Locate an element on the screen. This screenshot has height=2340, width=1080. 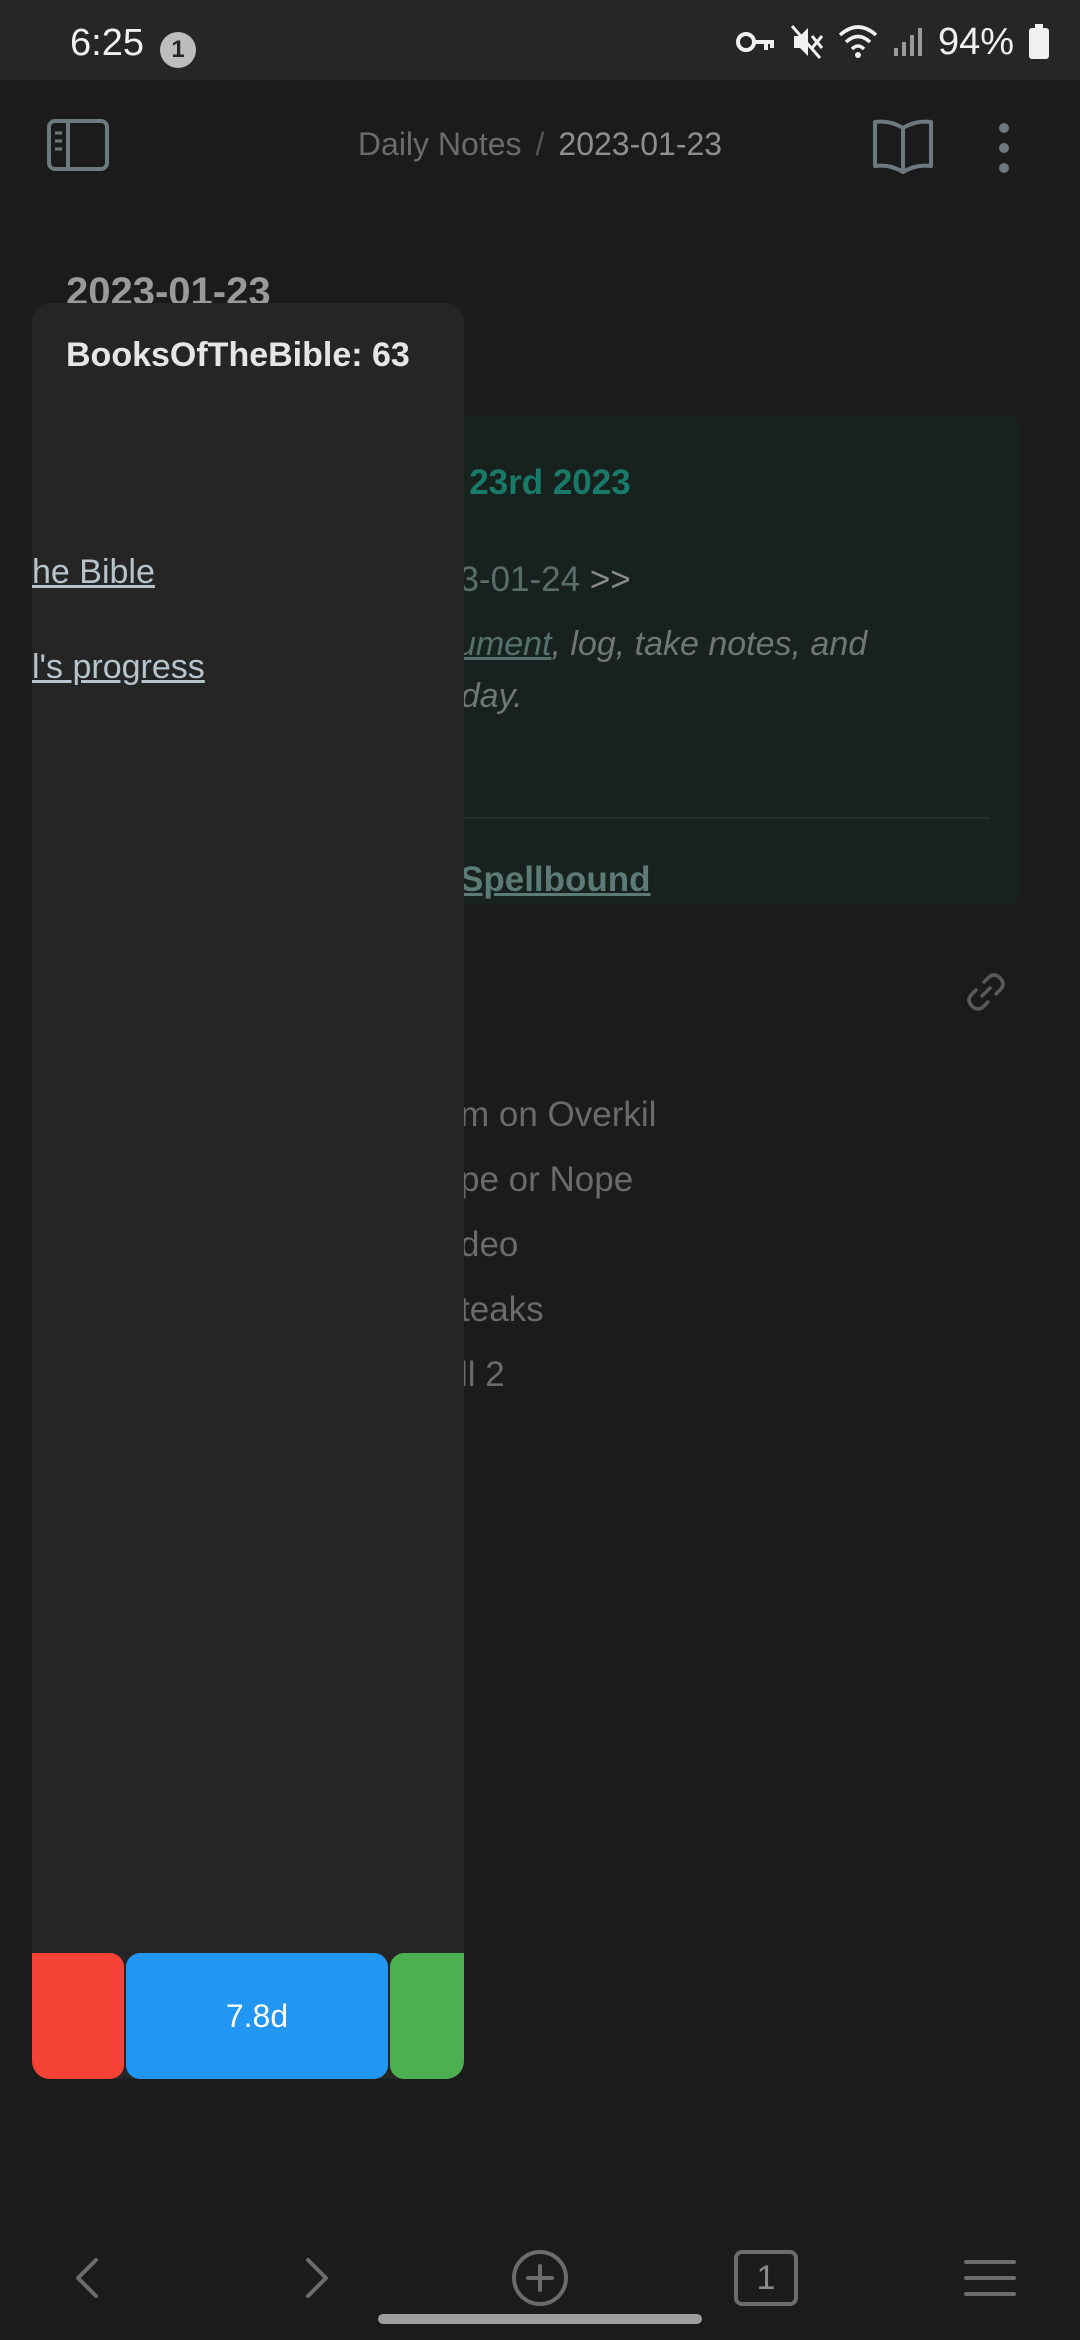
list-item: m on Overkil is located at coordinates (558, 1114).